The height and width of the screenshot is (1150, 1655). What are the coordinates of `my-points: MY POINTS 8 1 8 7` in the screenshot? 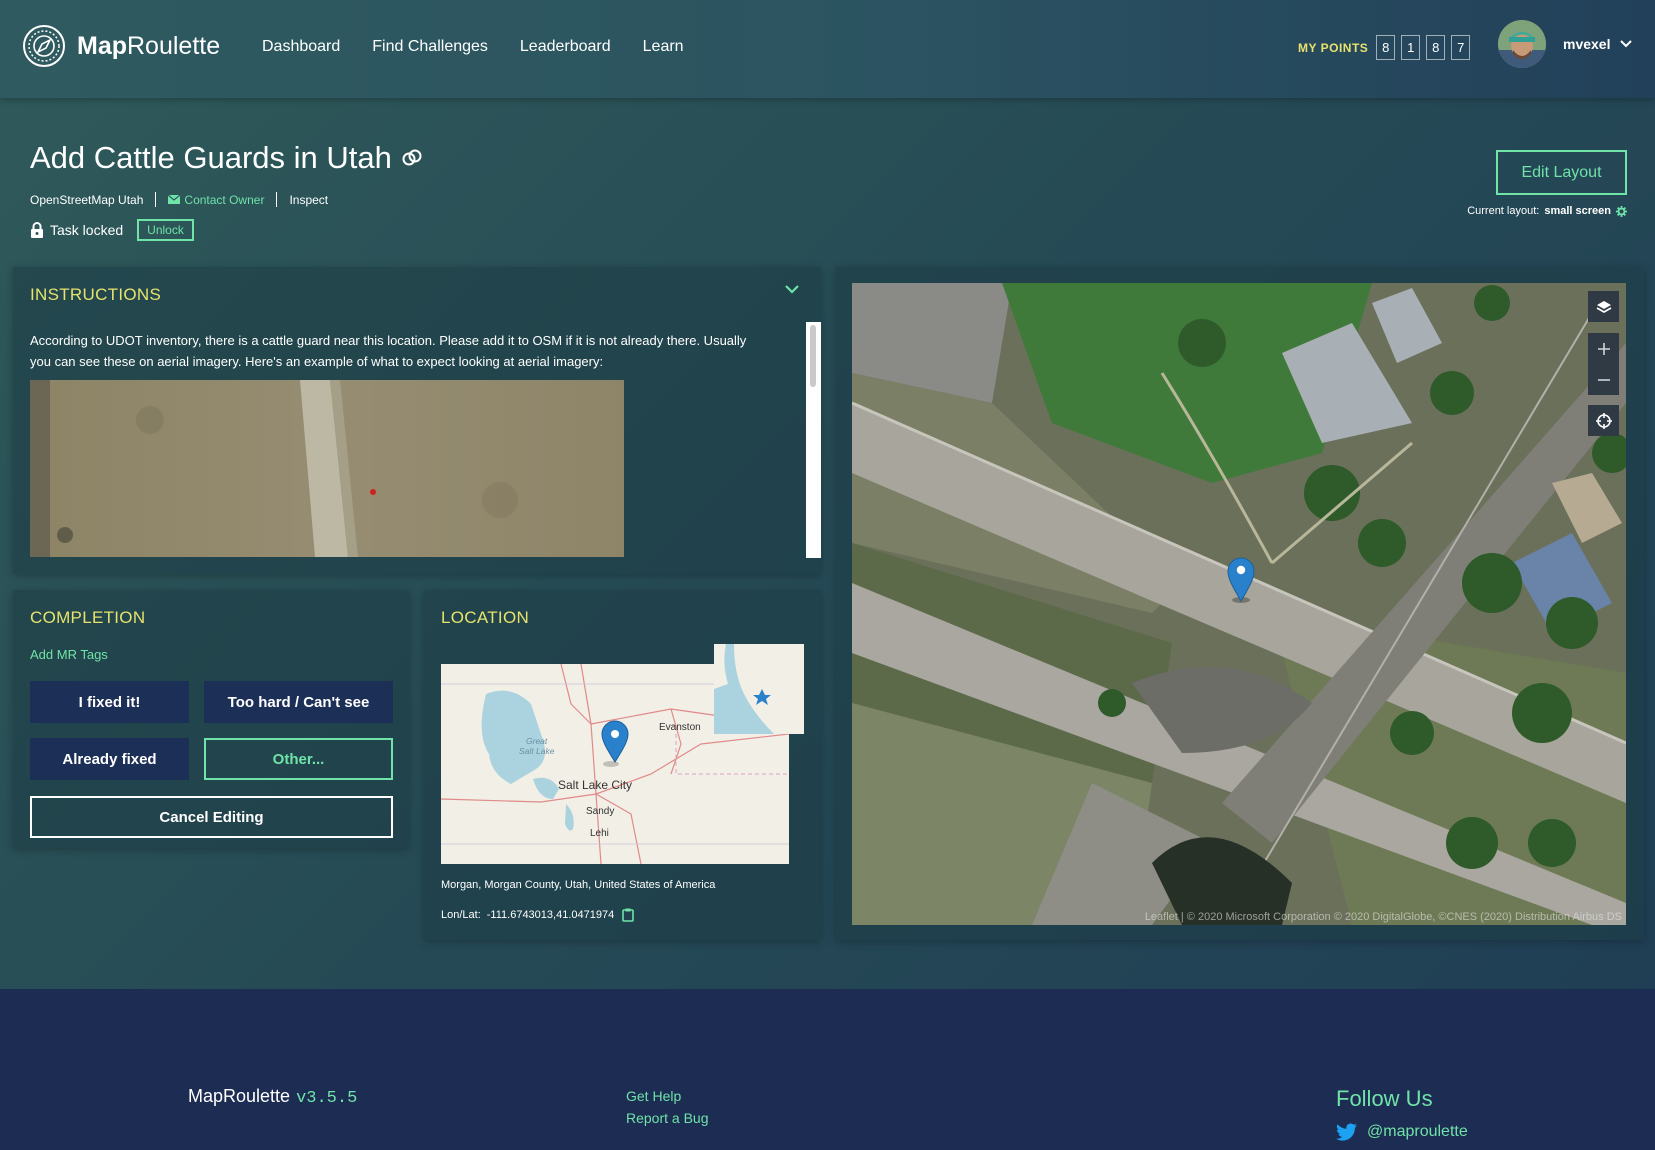 It's located at (1387, 47).